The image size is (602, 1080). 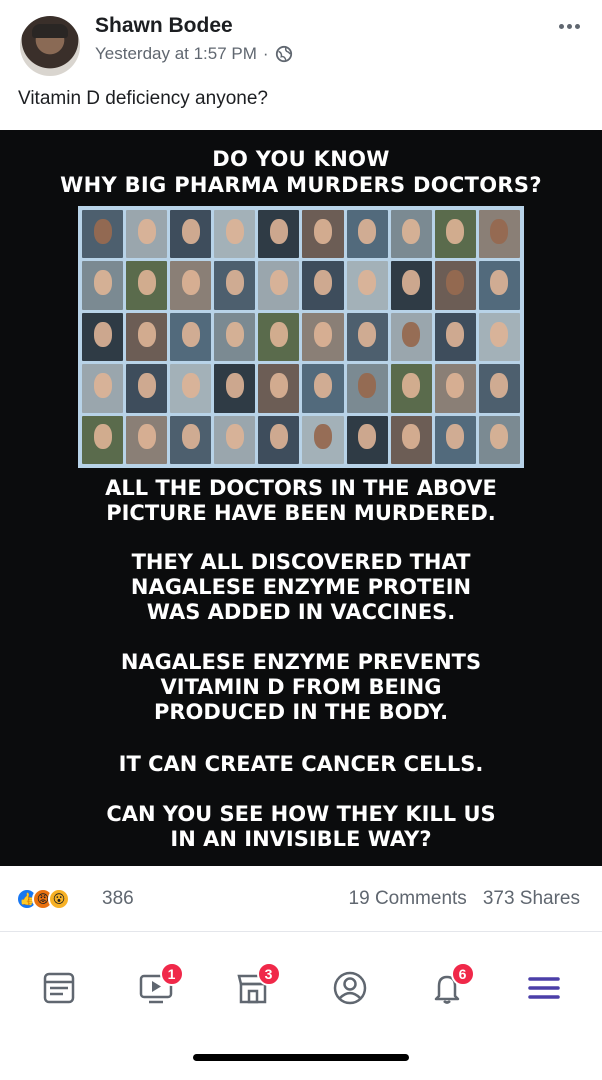 I want to click on reaction-icons: 👍 😡 😮, so click(x=43, y=899).